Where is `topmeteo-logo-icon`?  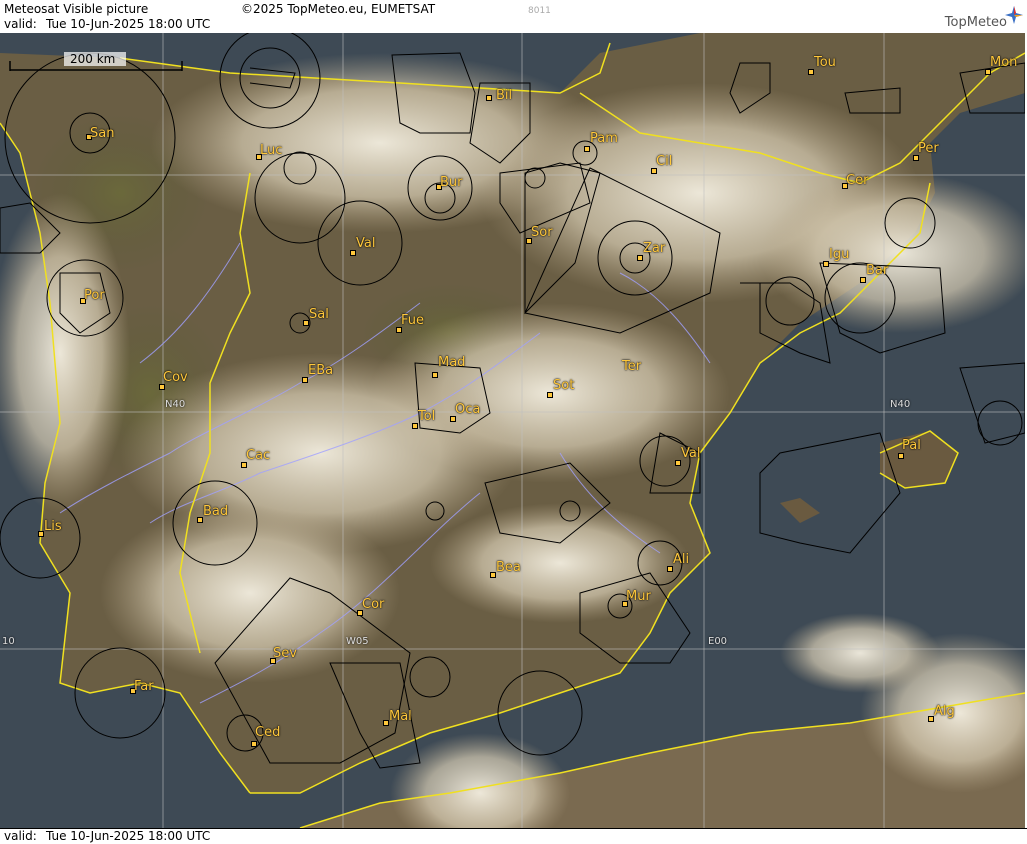
topmeteo-logo-icon is located at coordinates (1014, 15).